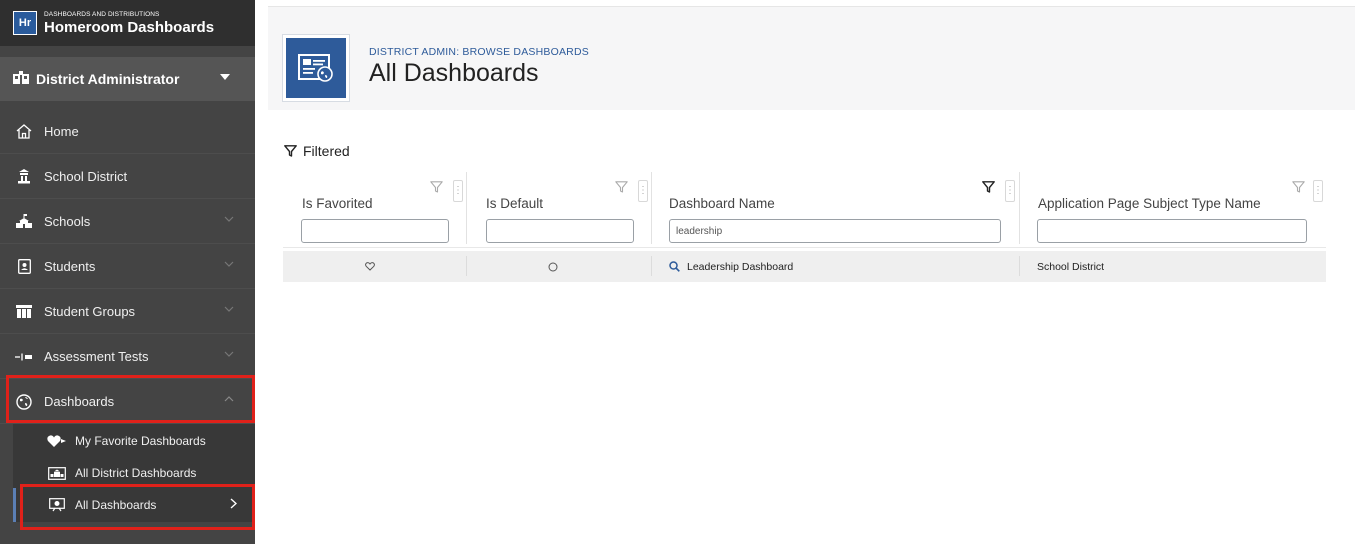 The width and height of the screenshot is (1355, 544). What do you see at coordinates (553, 266) in the screenshot?
I see `default-radio-icon` at bounding box center [553, 266].